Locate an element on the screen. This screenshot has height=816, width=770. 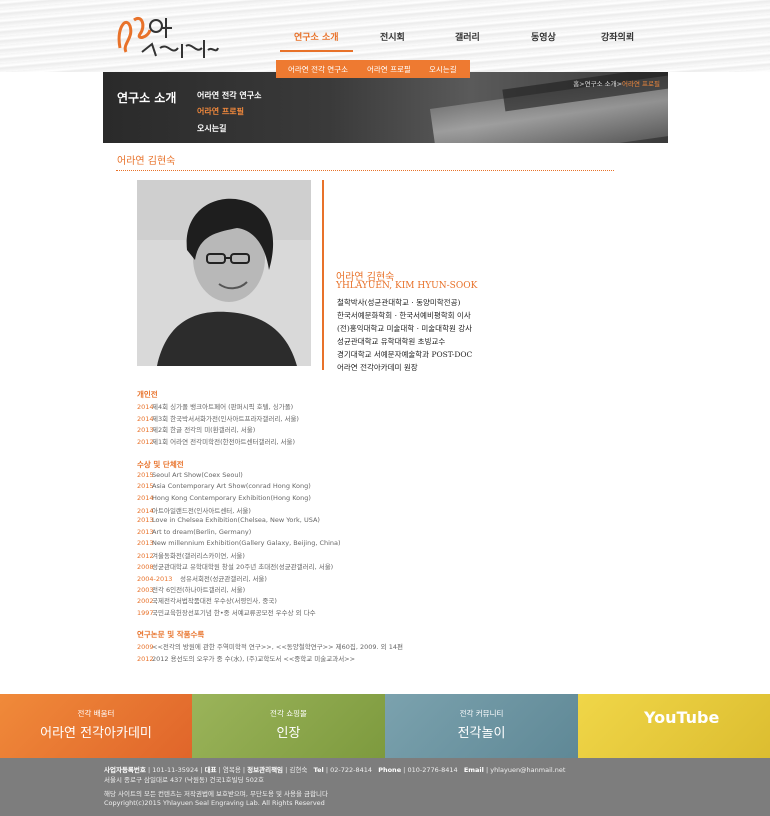
nav-active-underline is located at coordinates (316, 51).